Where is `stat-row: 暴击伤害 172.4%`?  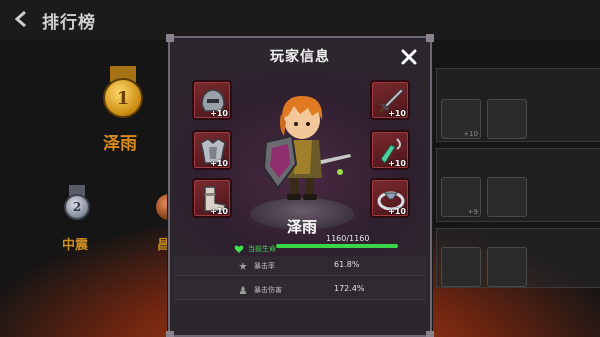
stat-row: 暴击伤害 172.4% is located at coordinates (300, 290).